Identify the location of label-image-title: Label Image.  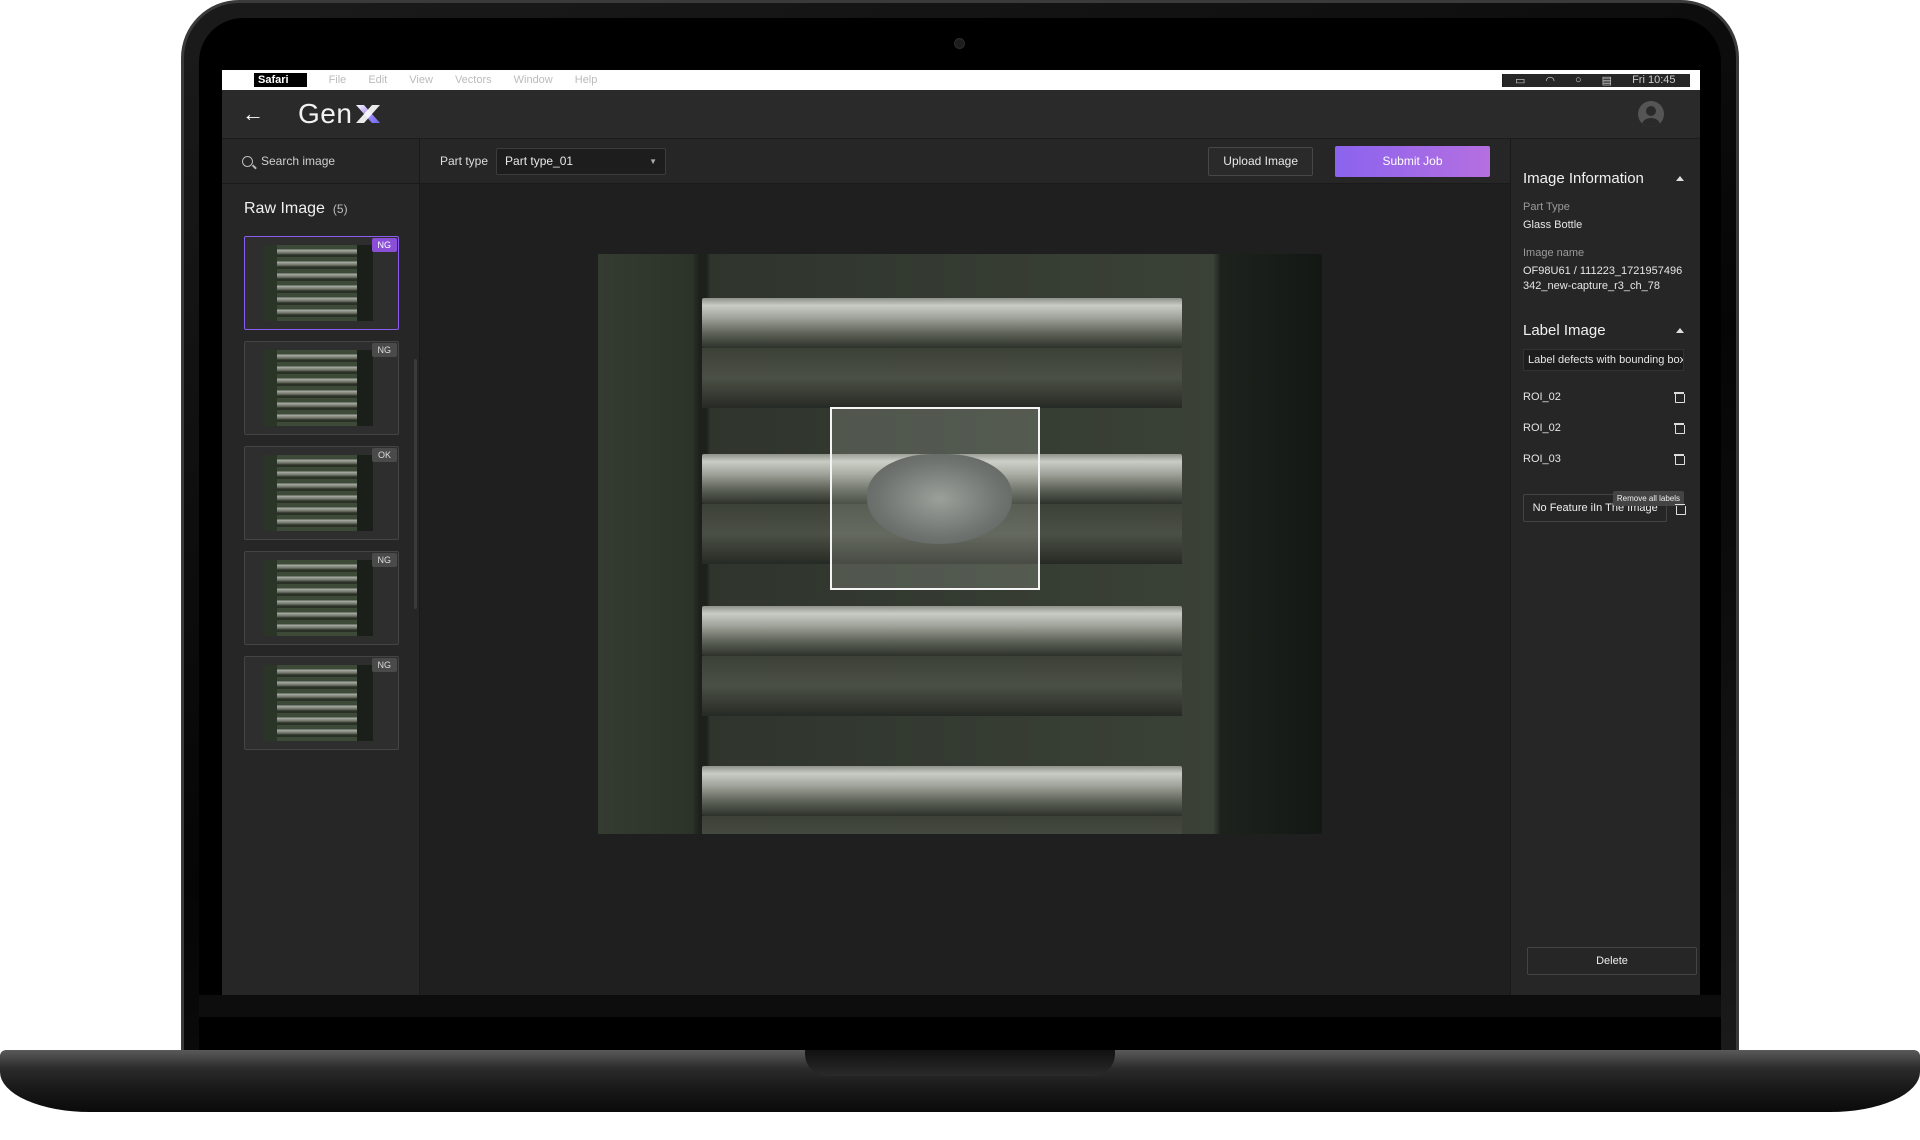
(1564, 330).